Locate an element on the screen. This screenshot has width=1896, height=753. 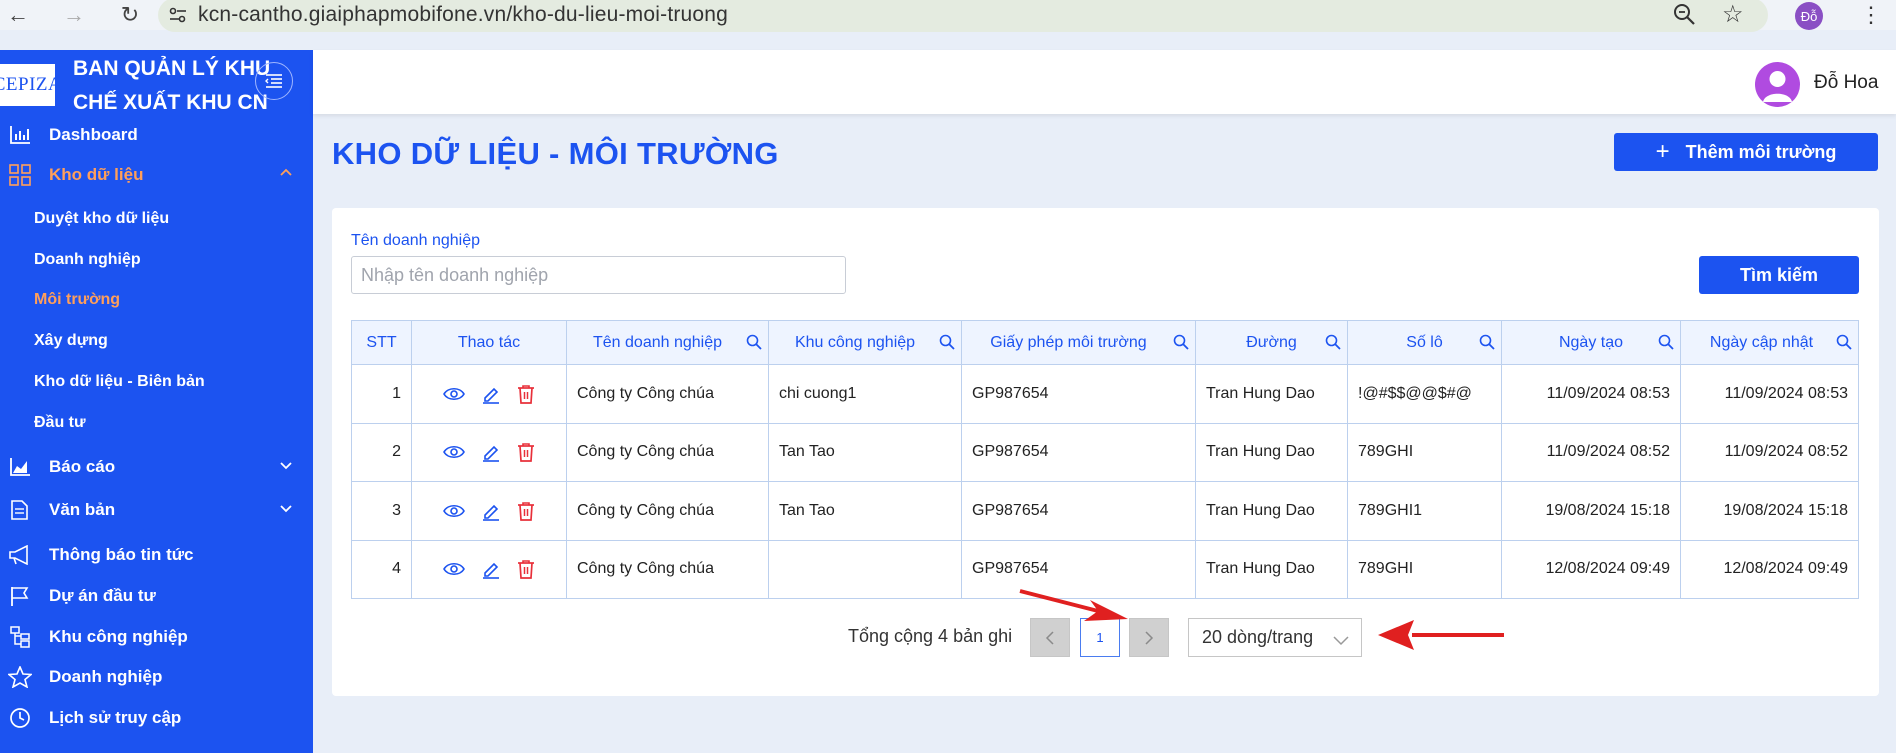
add-environment-button: + Thêm môi trường is located at coordinates (1746, 152).